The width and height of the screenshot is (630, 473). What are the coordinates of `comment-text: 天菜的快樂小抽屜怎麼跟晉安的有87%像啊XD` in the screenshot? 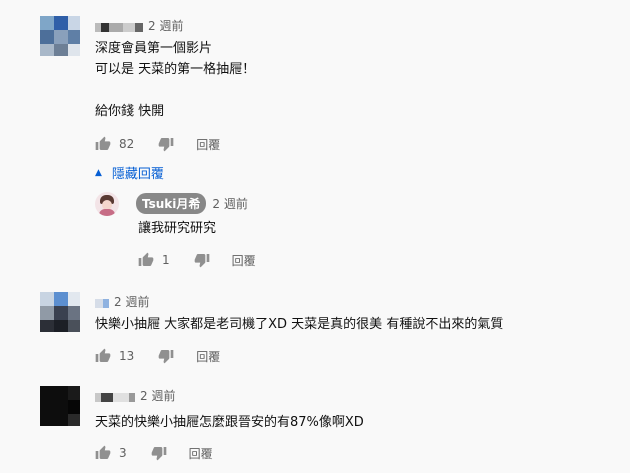 It's located at (229, 422).